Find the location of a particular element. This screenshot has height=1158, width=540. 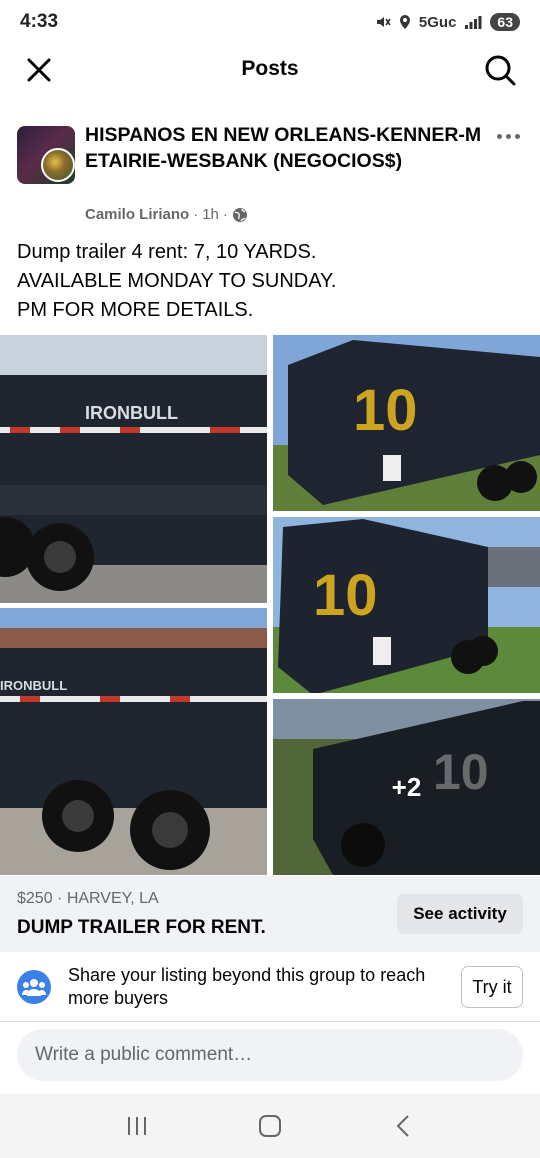

post-meta: Camilo Liriano · 1h · is located at coordinates (166, 214).